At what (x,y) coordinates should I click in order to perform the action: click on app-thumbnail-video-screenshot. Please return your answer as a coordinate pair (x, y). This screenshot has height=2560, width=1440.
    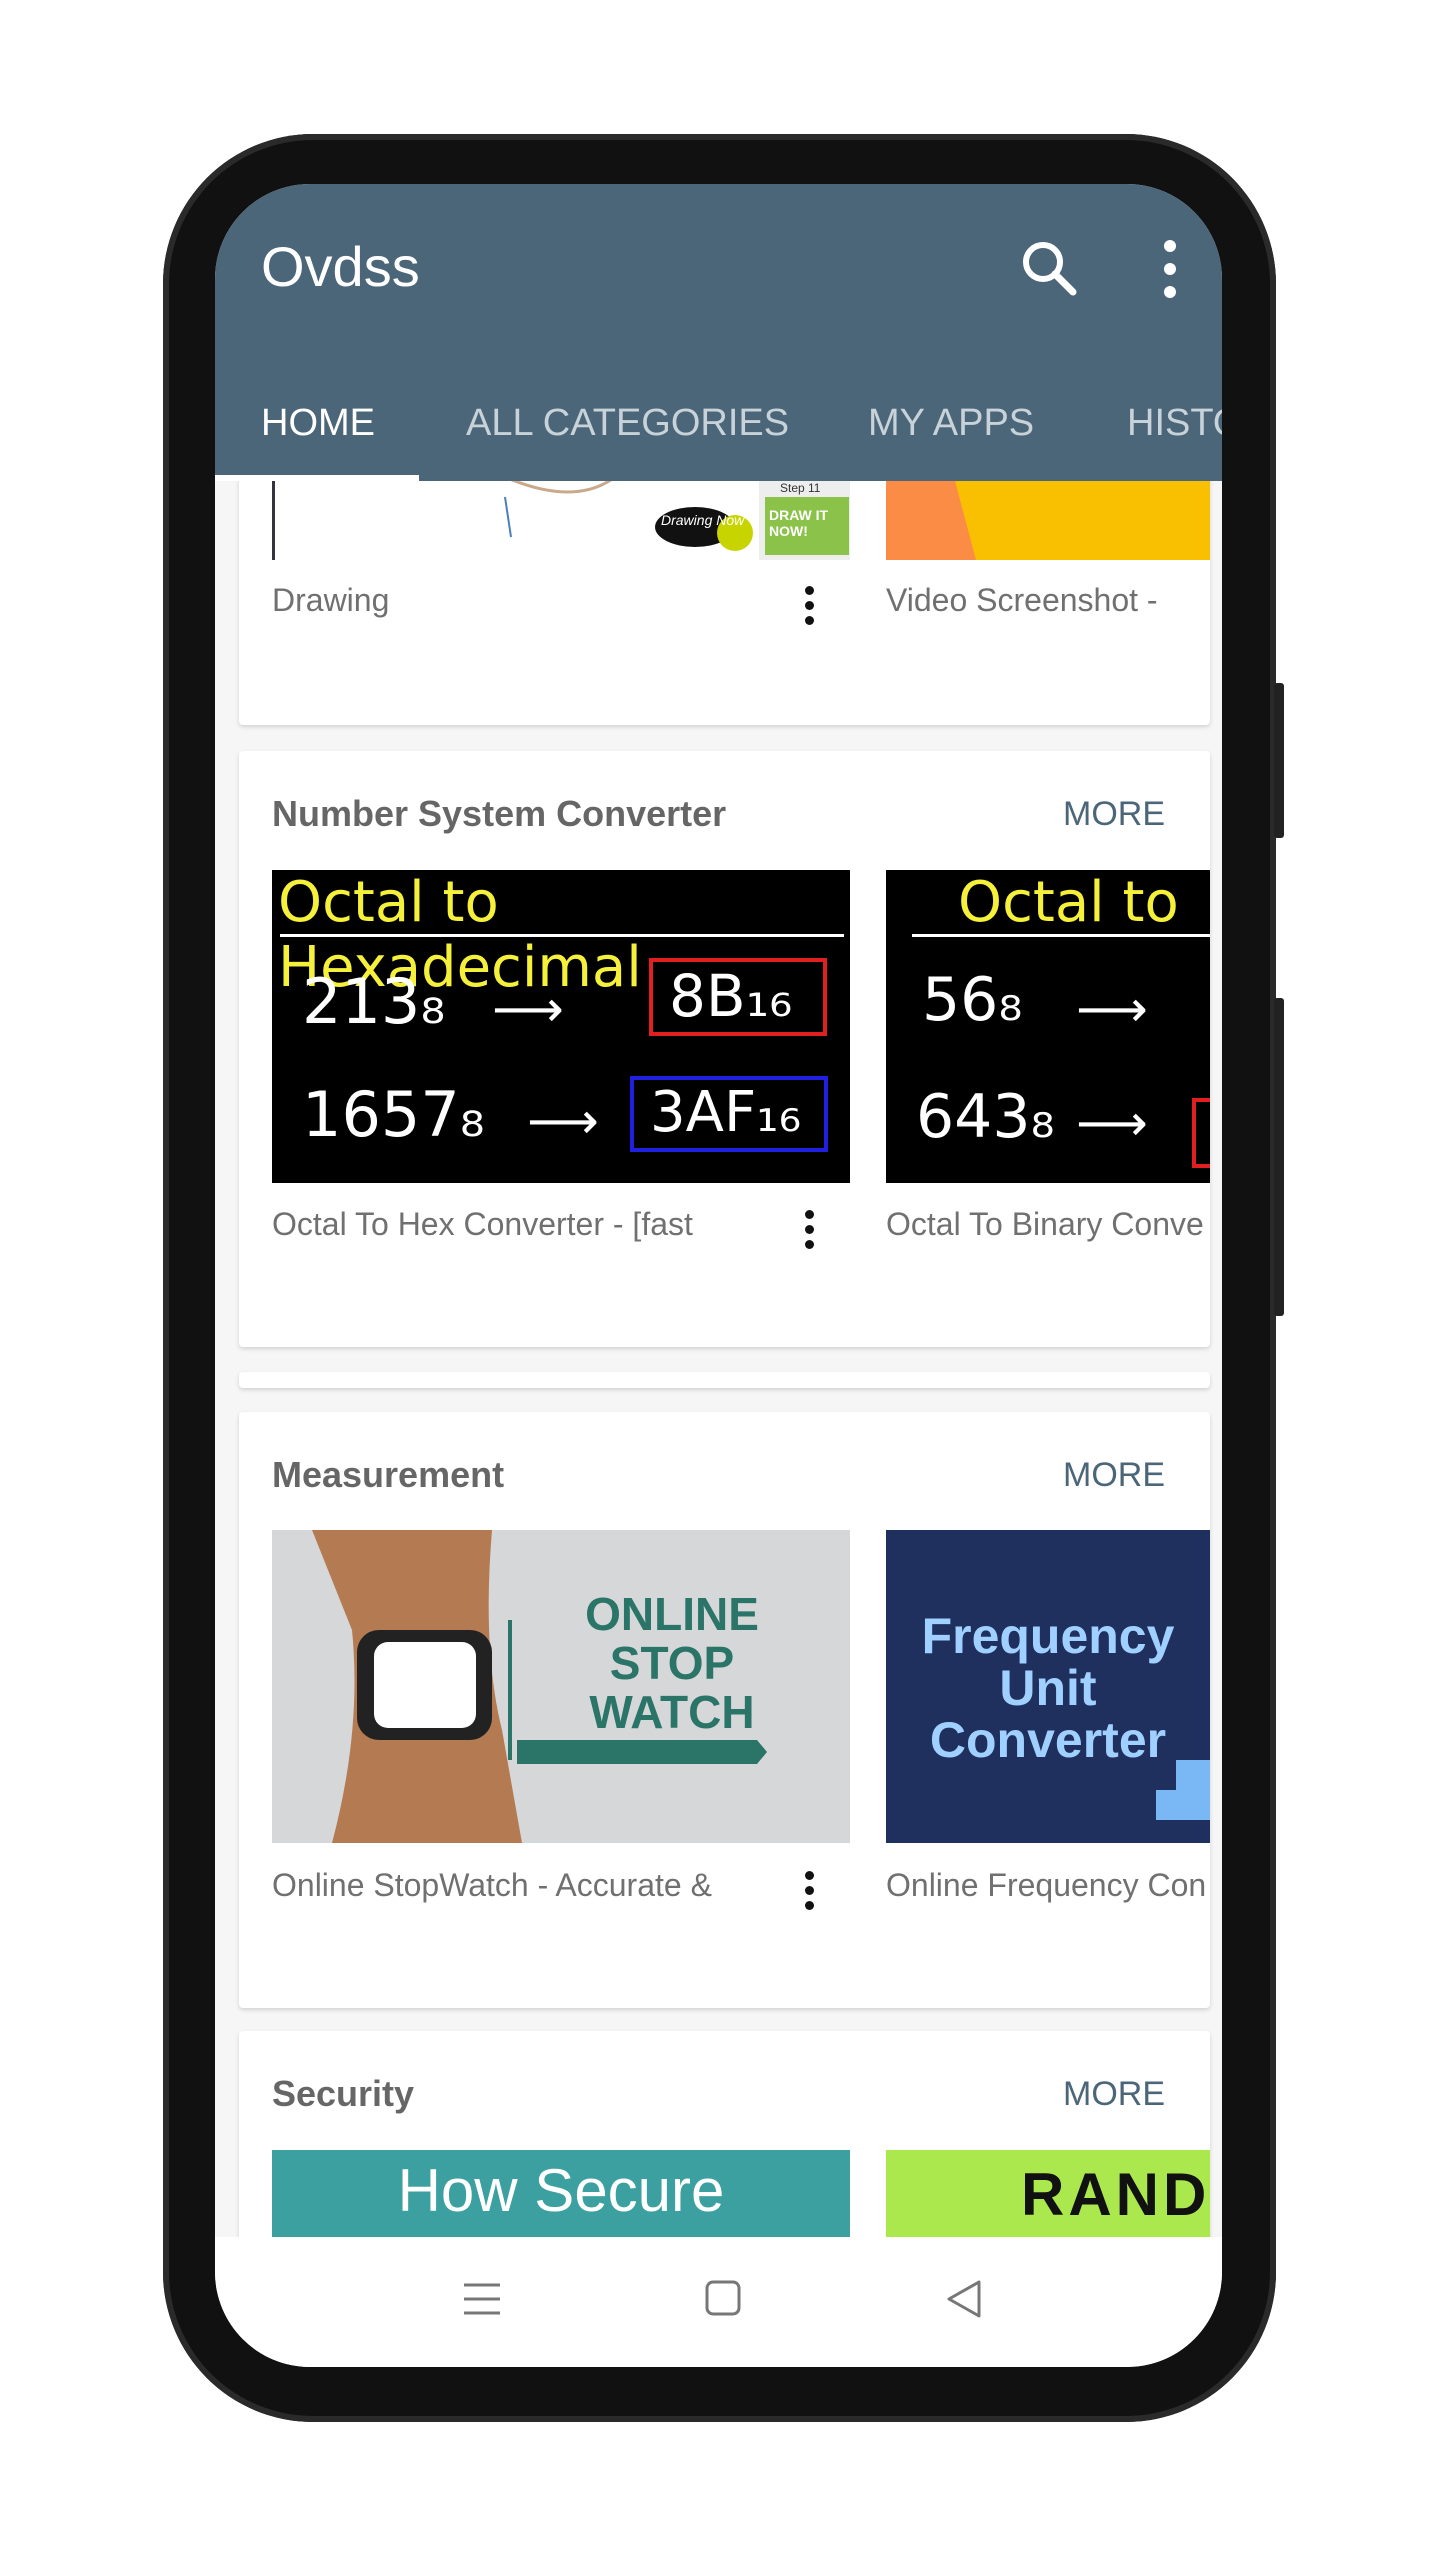
    Looking at the image, I should click on (1048, 520).